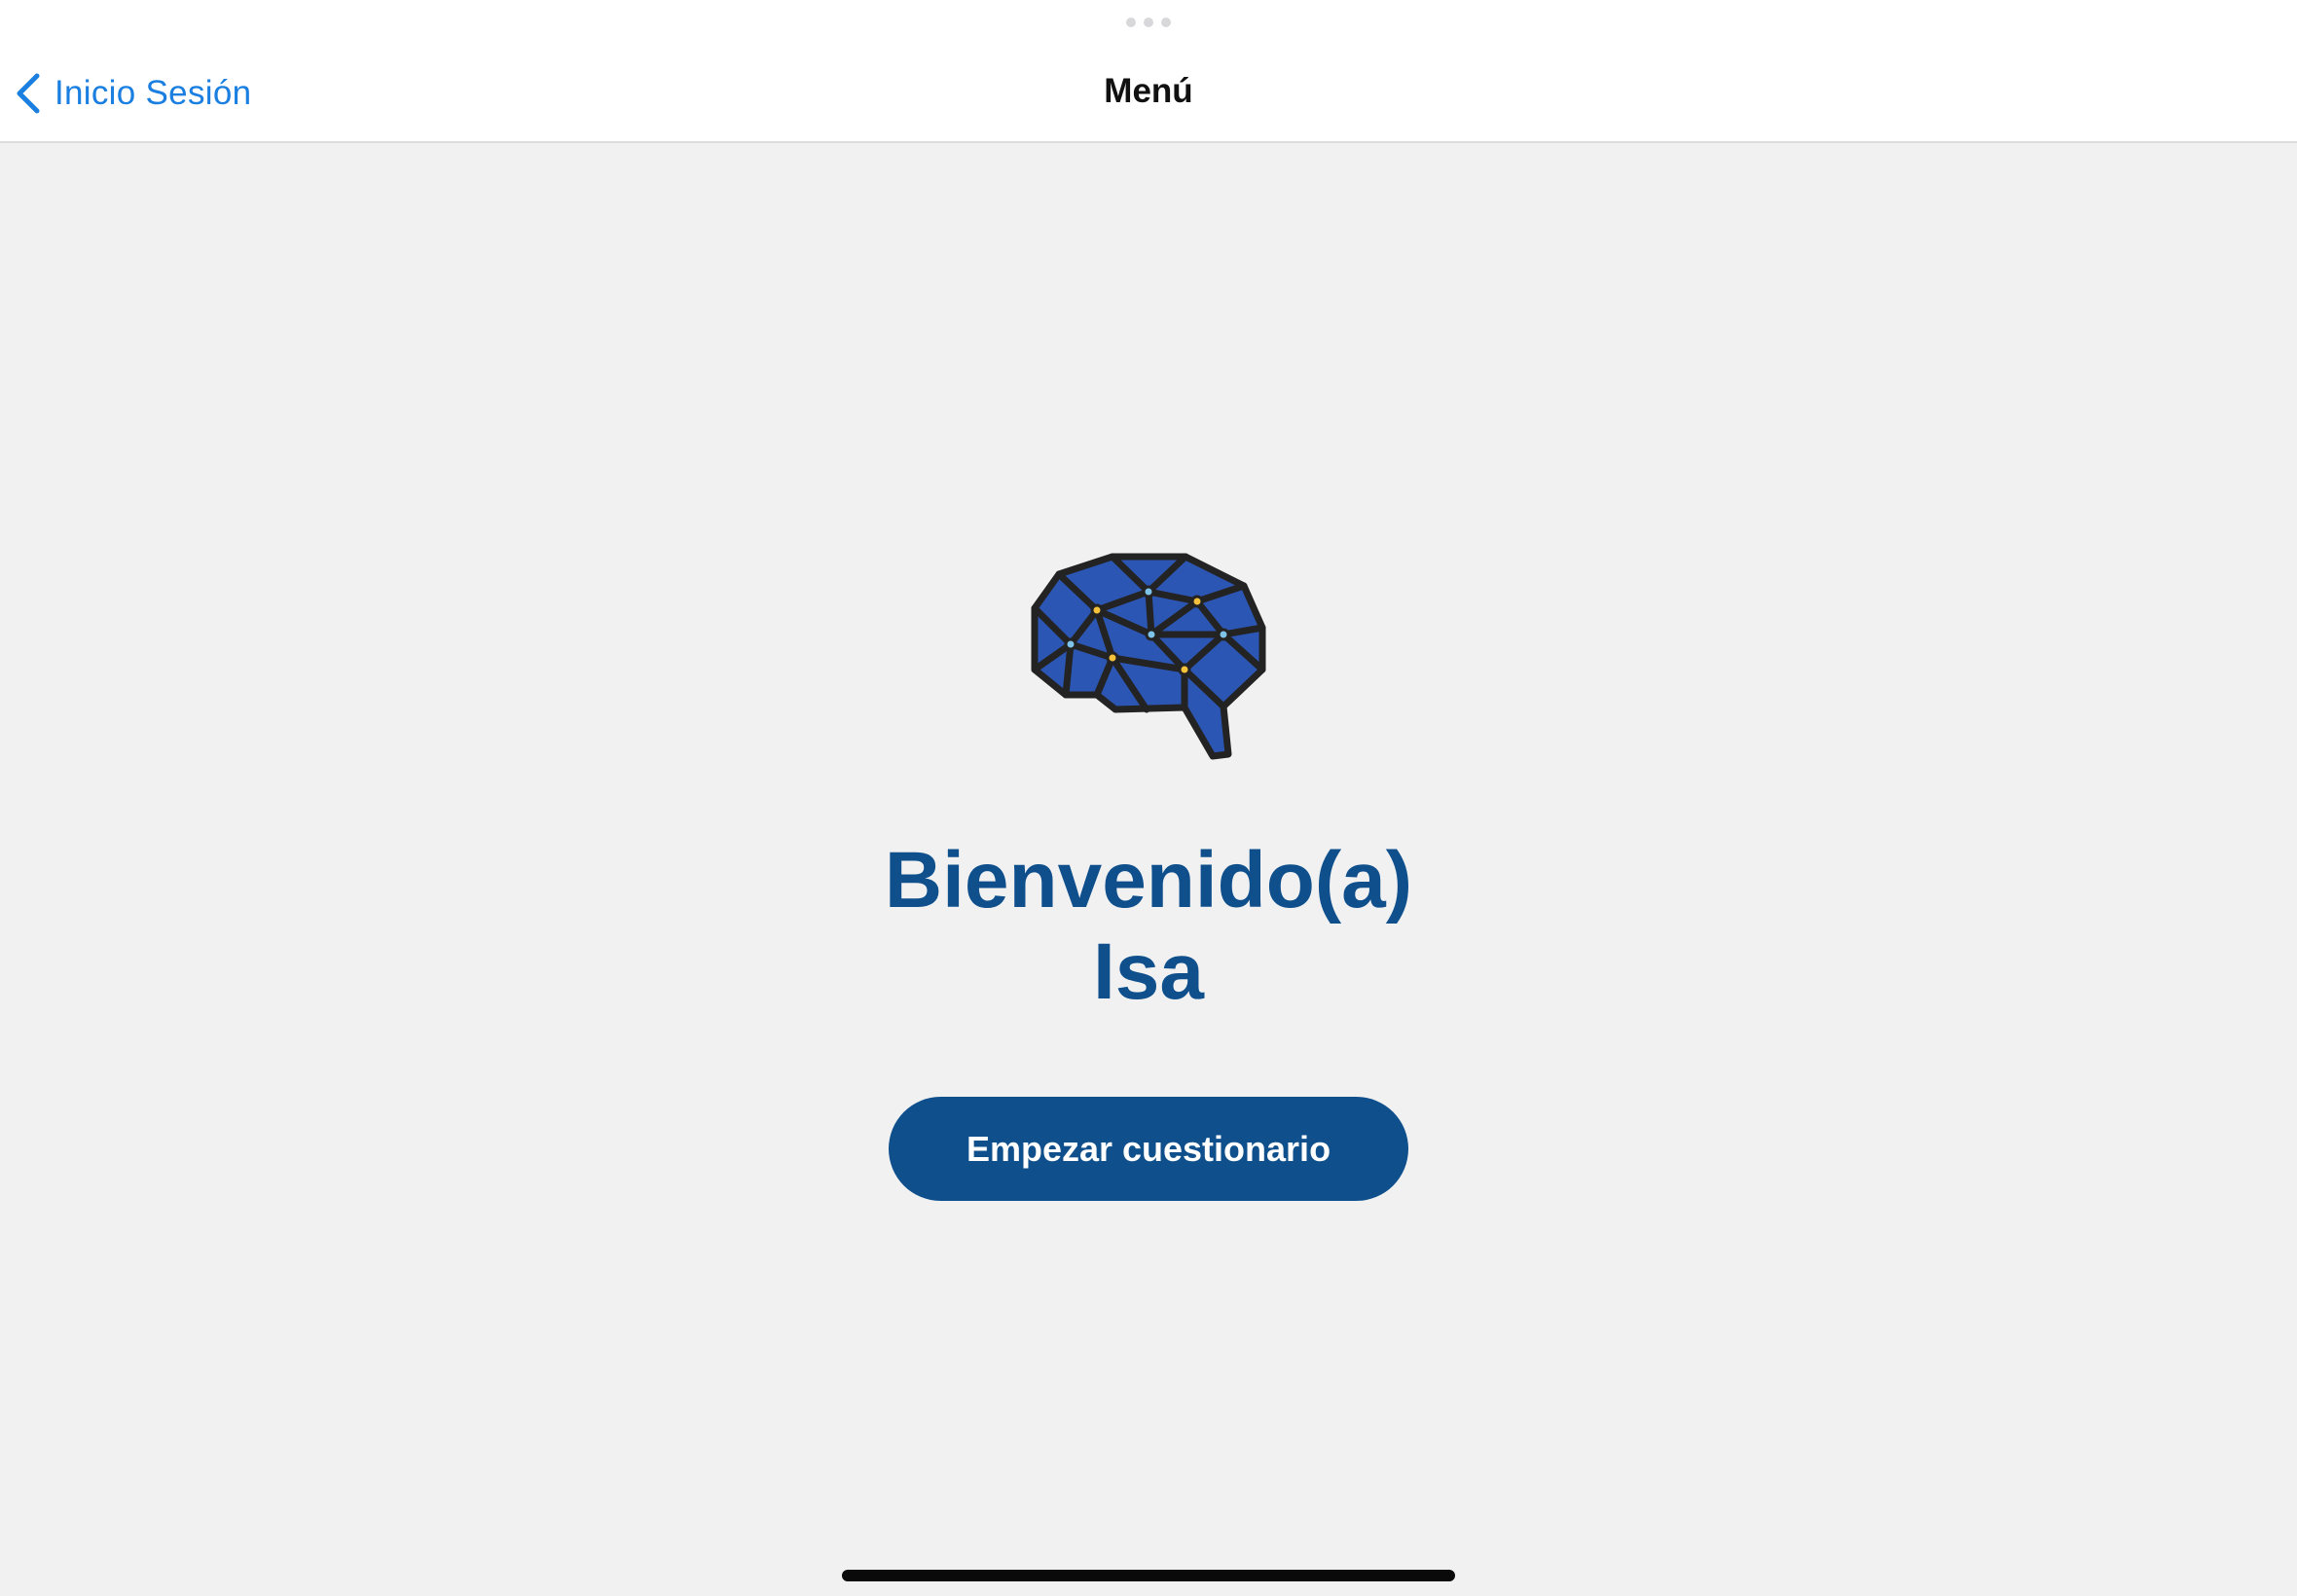 The width and height of the screenshot is (2297, 1596). What do you see at coordinates (1148, 22) in the screenshot?
I see `multitasking-grabber` at bounding box center [1148, 22].